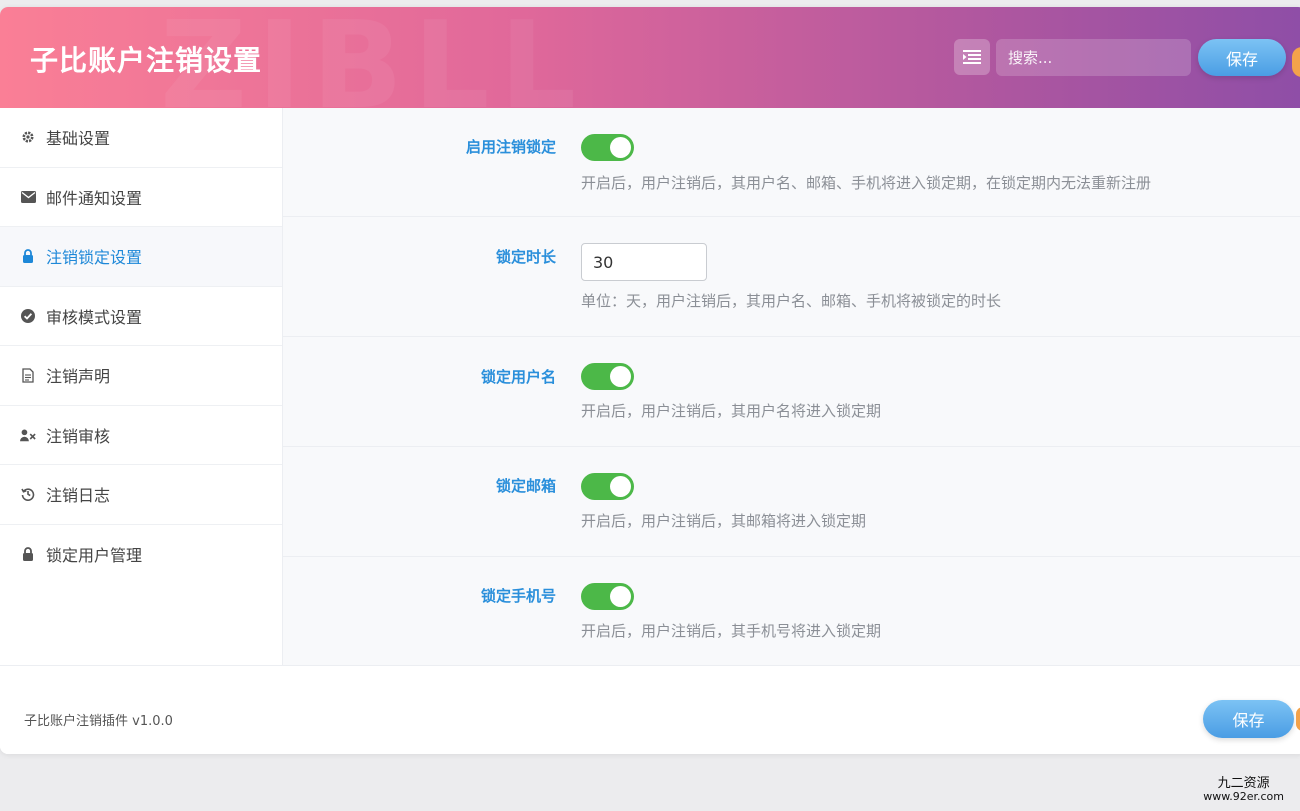 This screenshot has width=1300, height=811. What do you see at coordinates (866, 183) in the screenshot?
I see `setting-desc: 开启后，用户注销后，其用户名、邮箱、手机将进入锁定期，在锁定期内无法重新注册` at bounding box center [866, 183].